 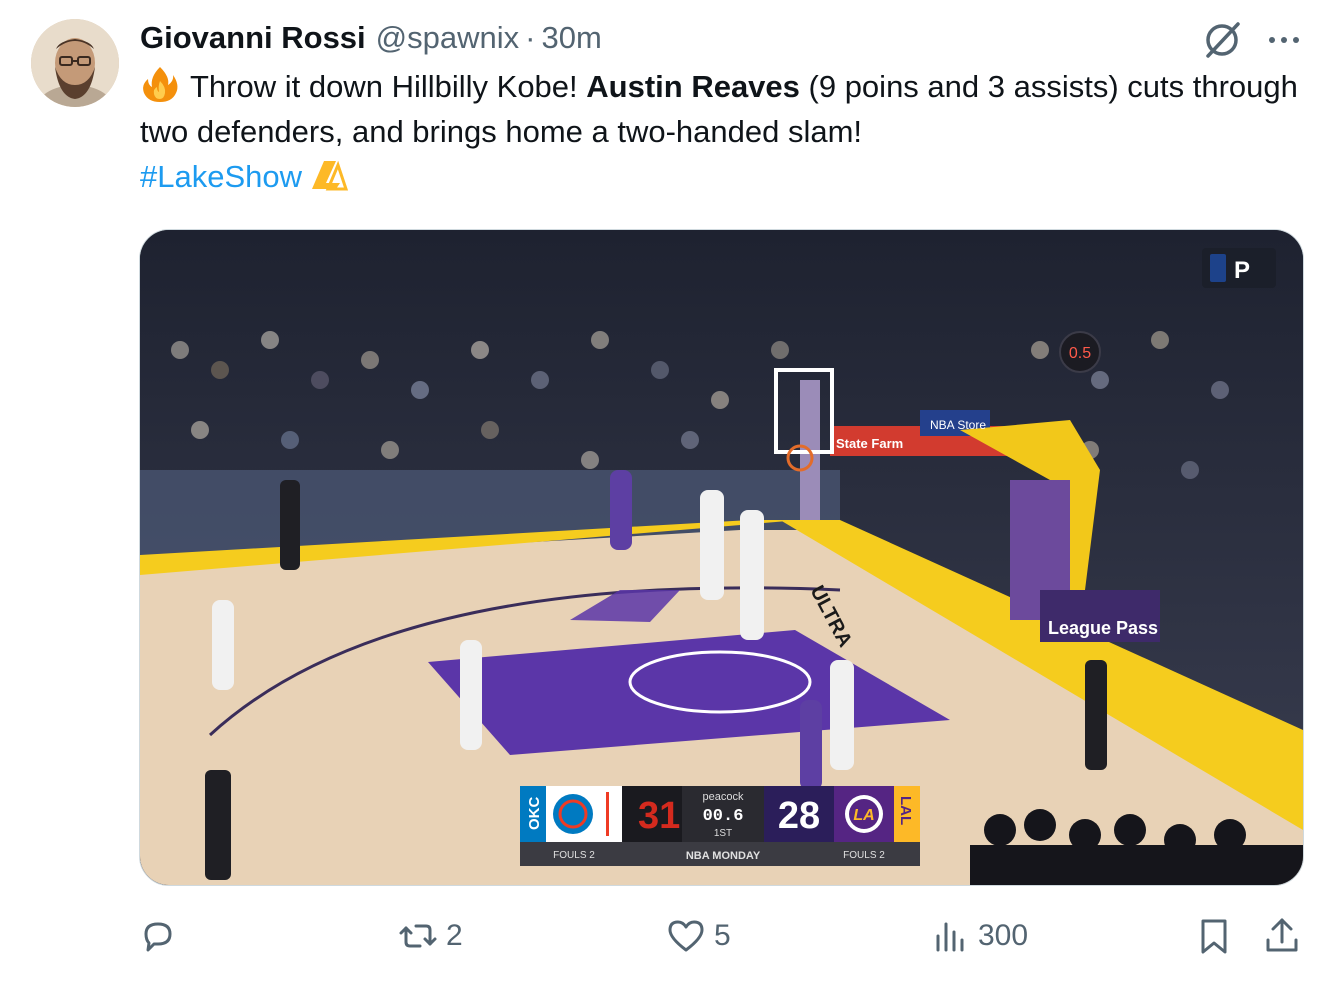 I want to click on tweet-action-bar: 2 5 300, so click(x=667, y=936).